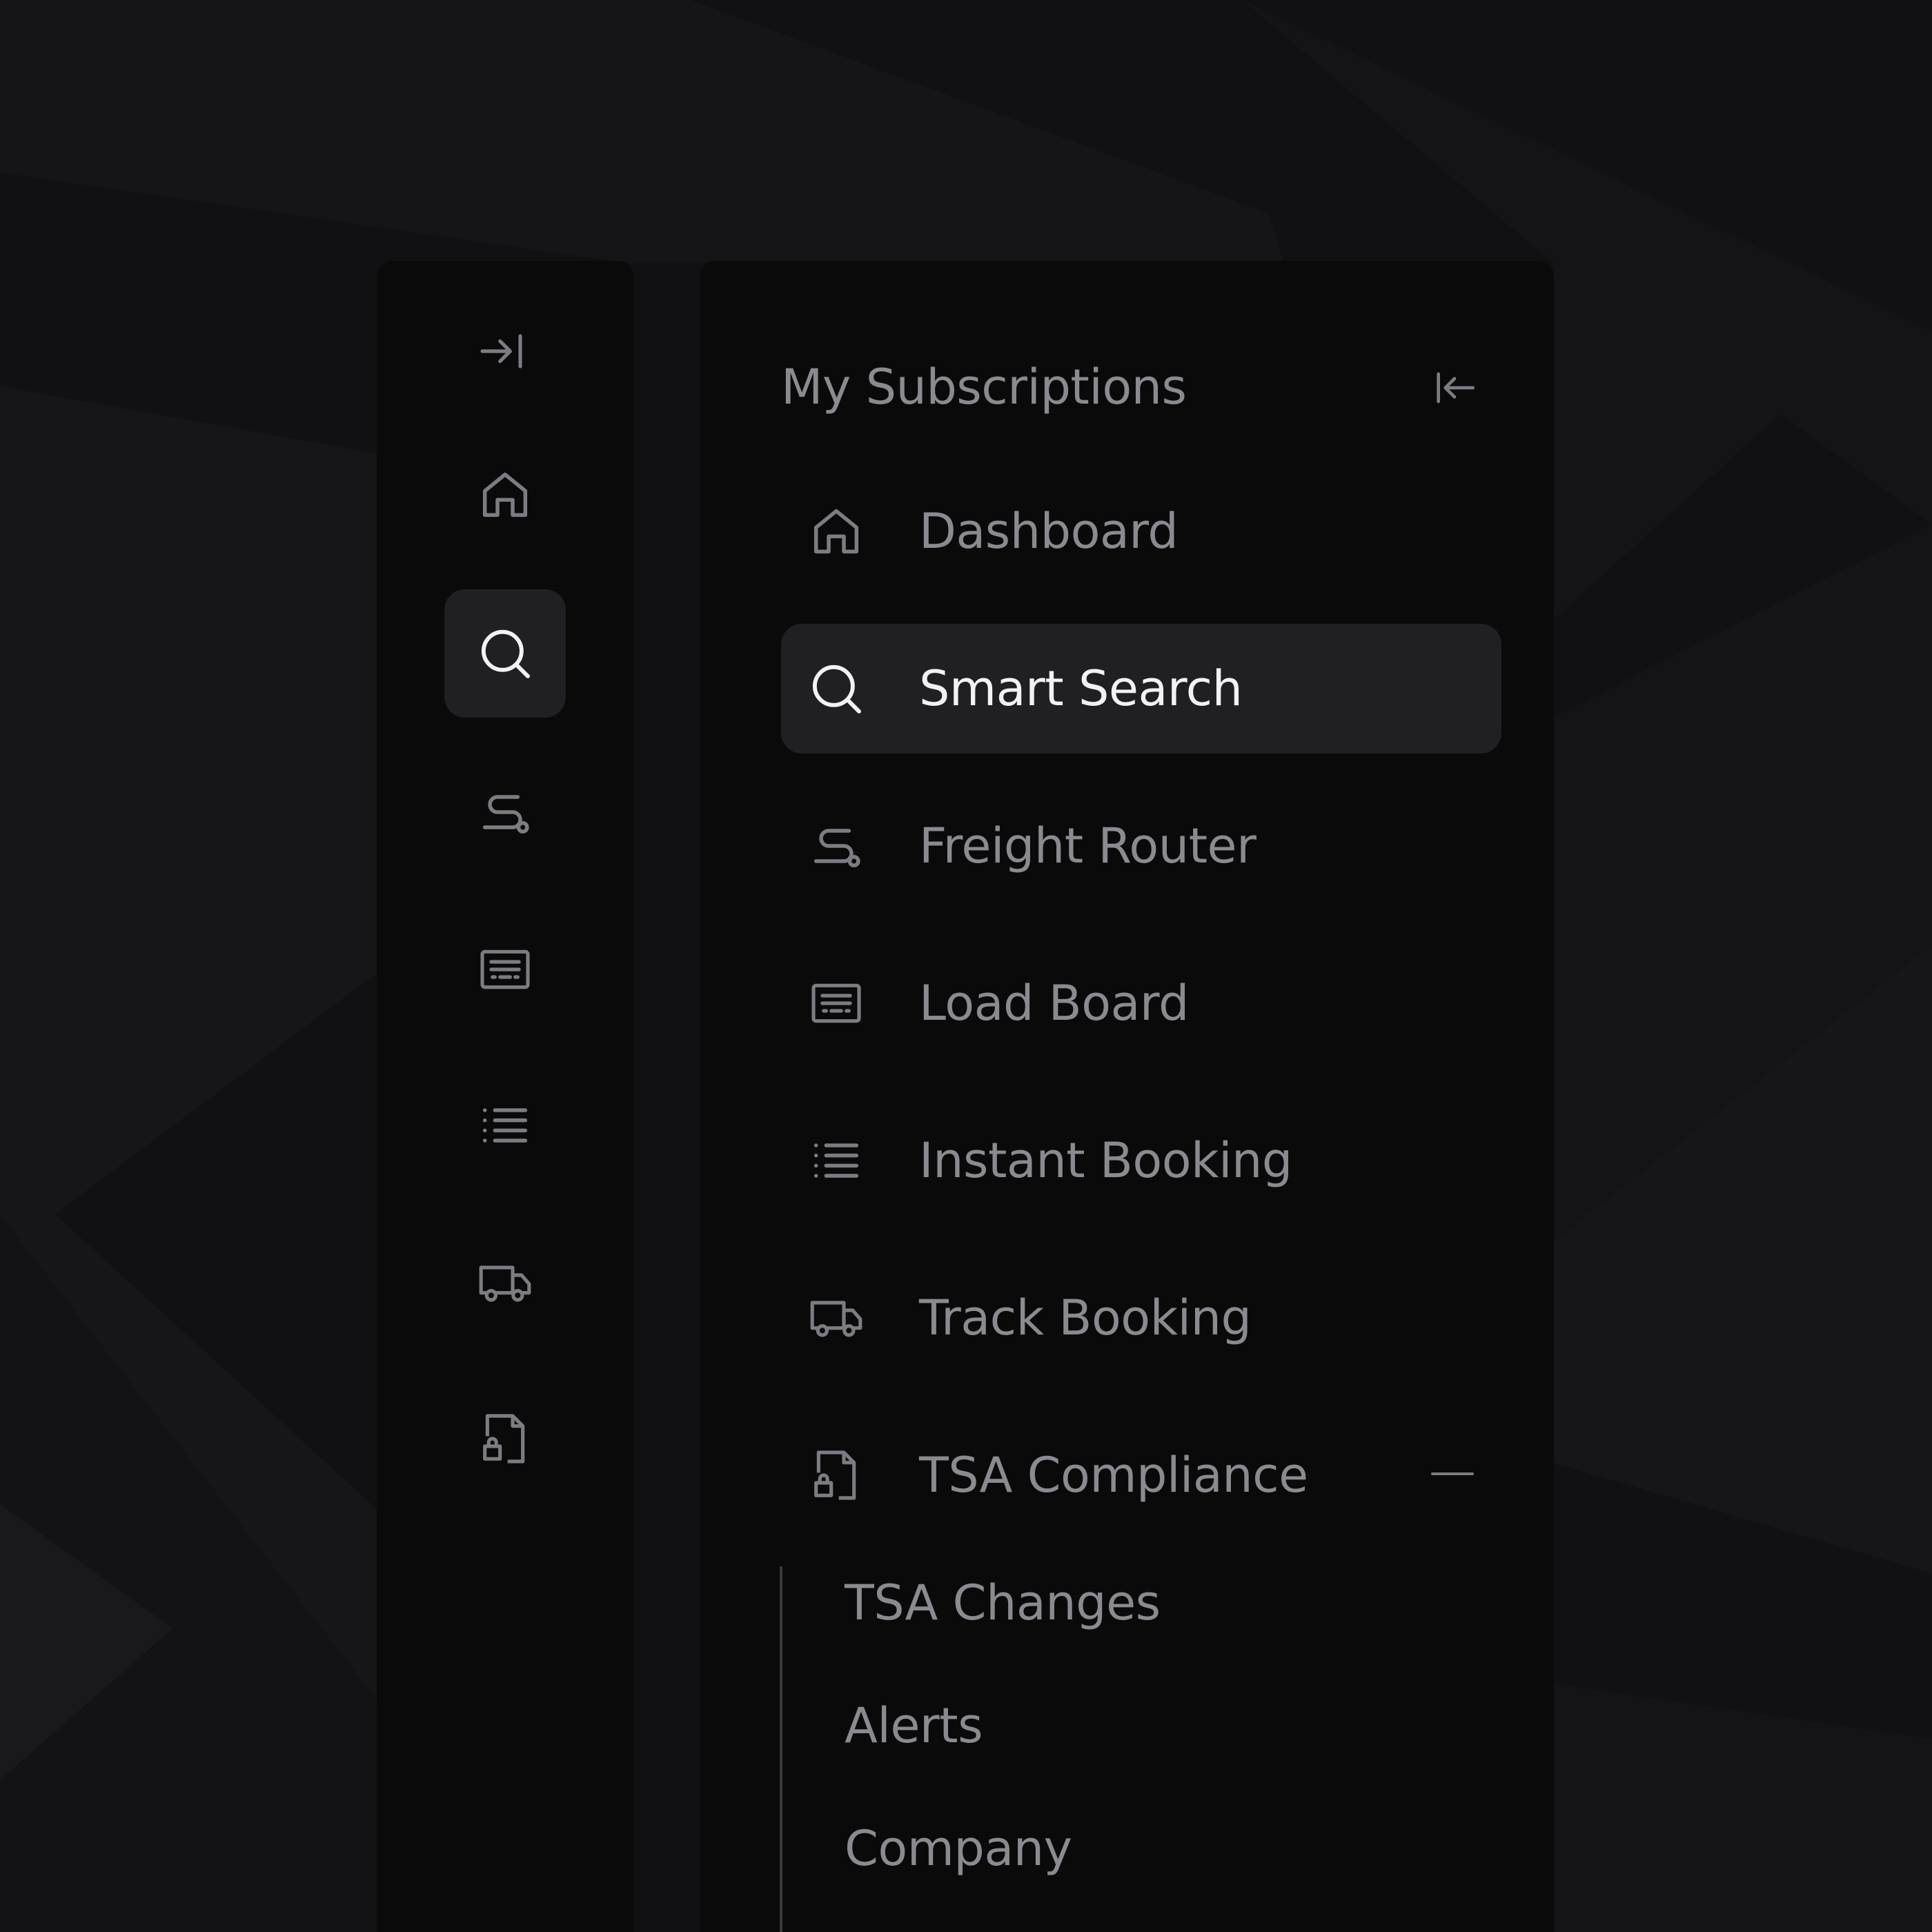  Describe the element at coordinates (1452, 1473) in the screenshot. I see `collapse-group-minus-icon` at that location.